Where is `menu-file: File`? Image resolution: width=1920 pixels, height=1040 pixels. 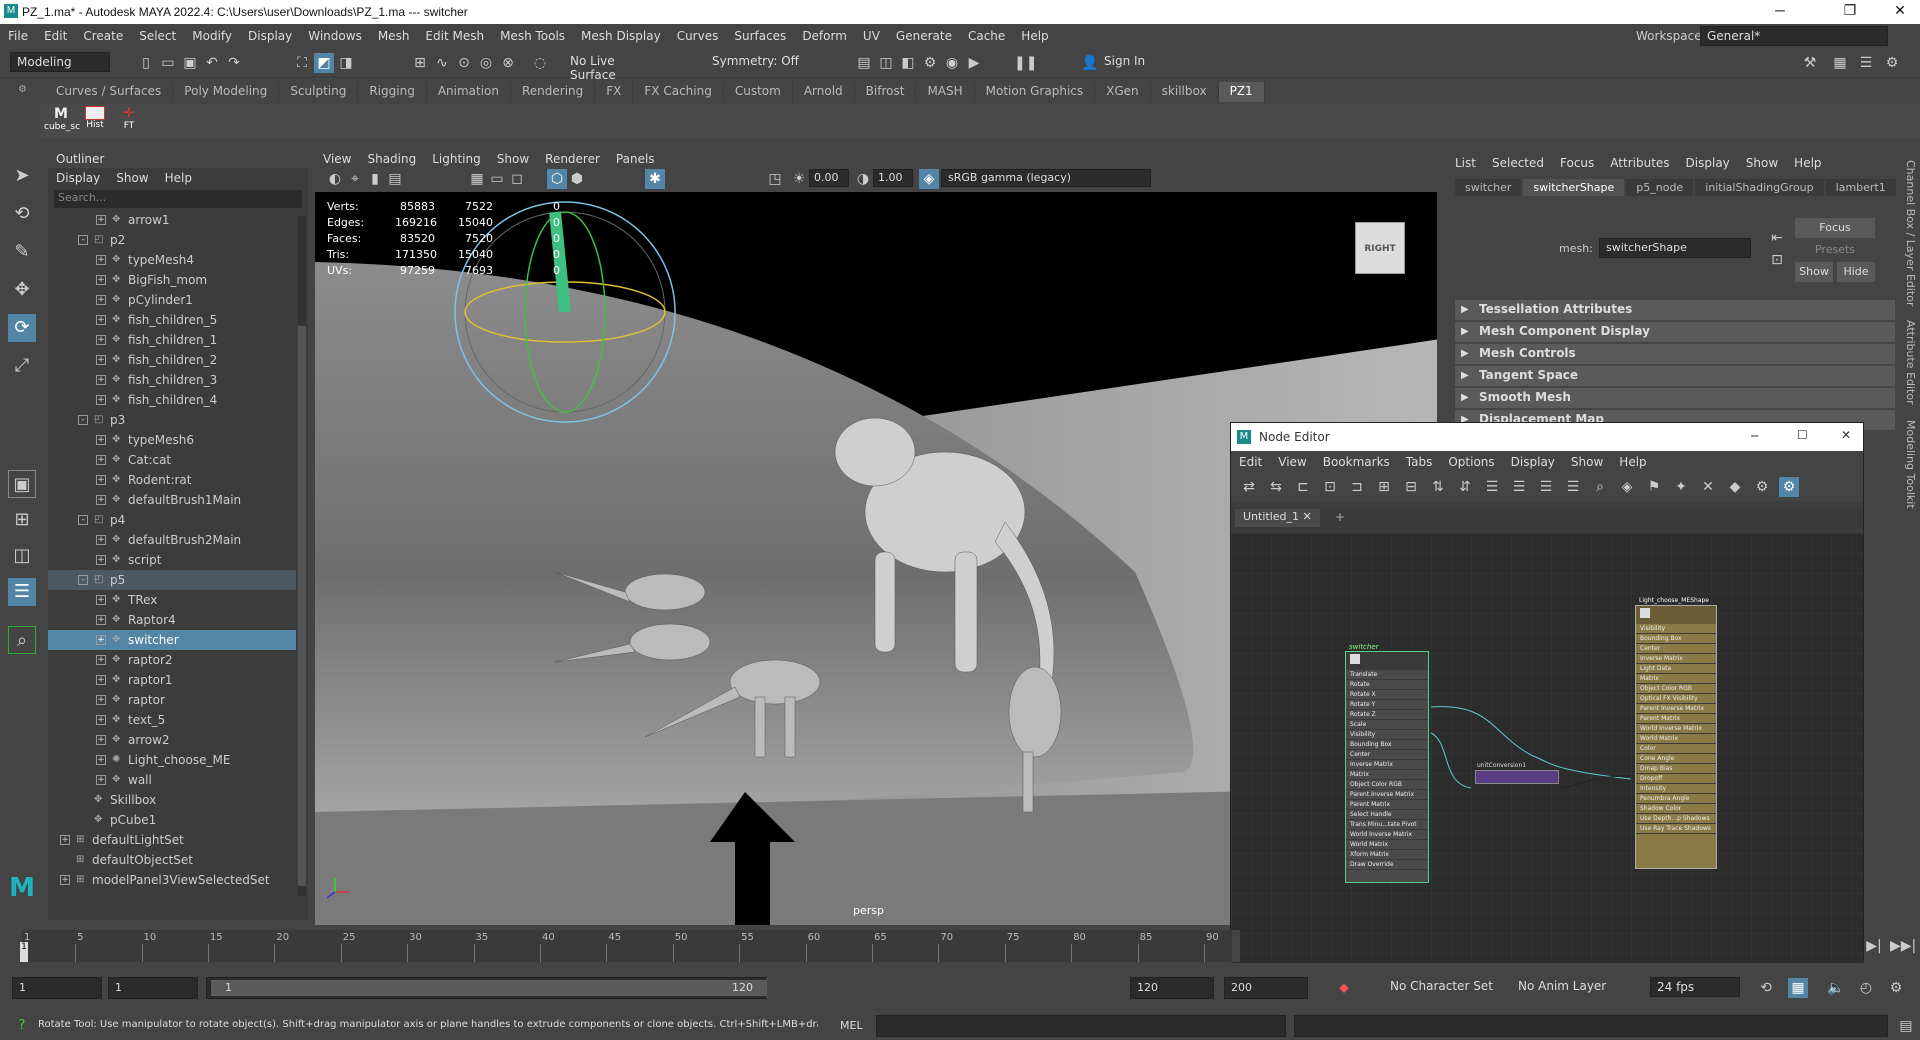
menu-file: File is located at coordinates (18, 36).